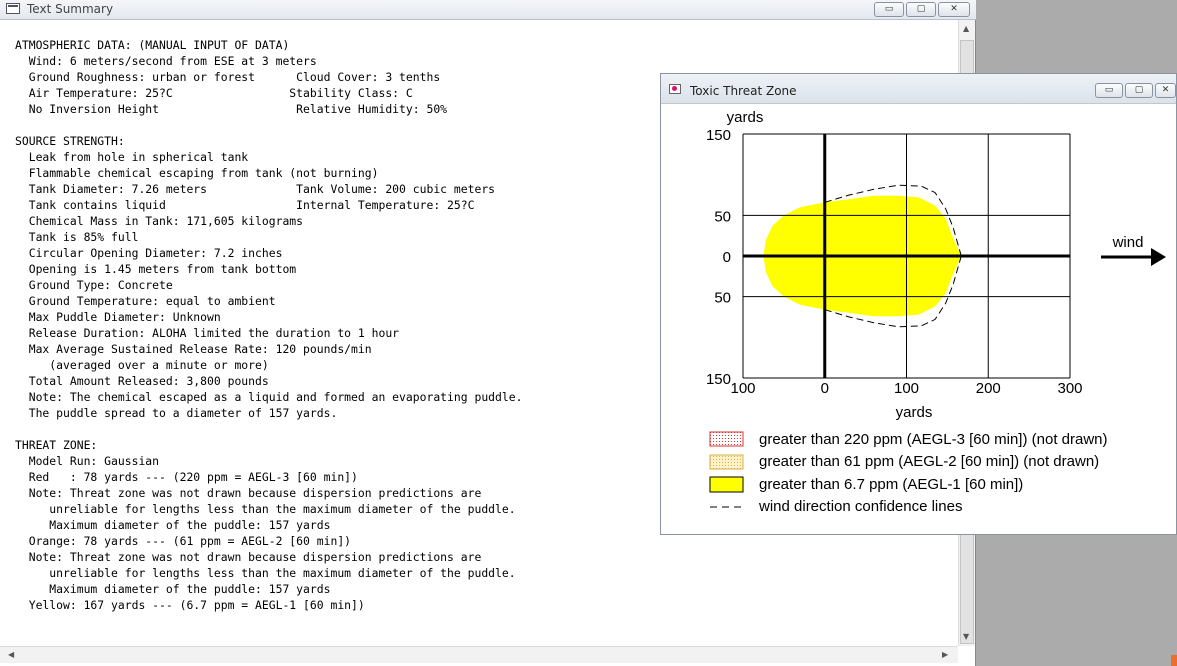 The image size is (1177, 666). I want to click on legend-yellow-swatch, so click(726, 484).